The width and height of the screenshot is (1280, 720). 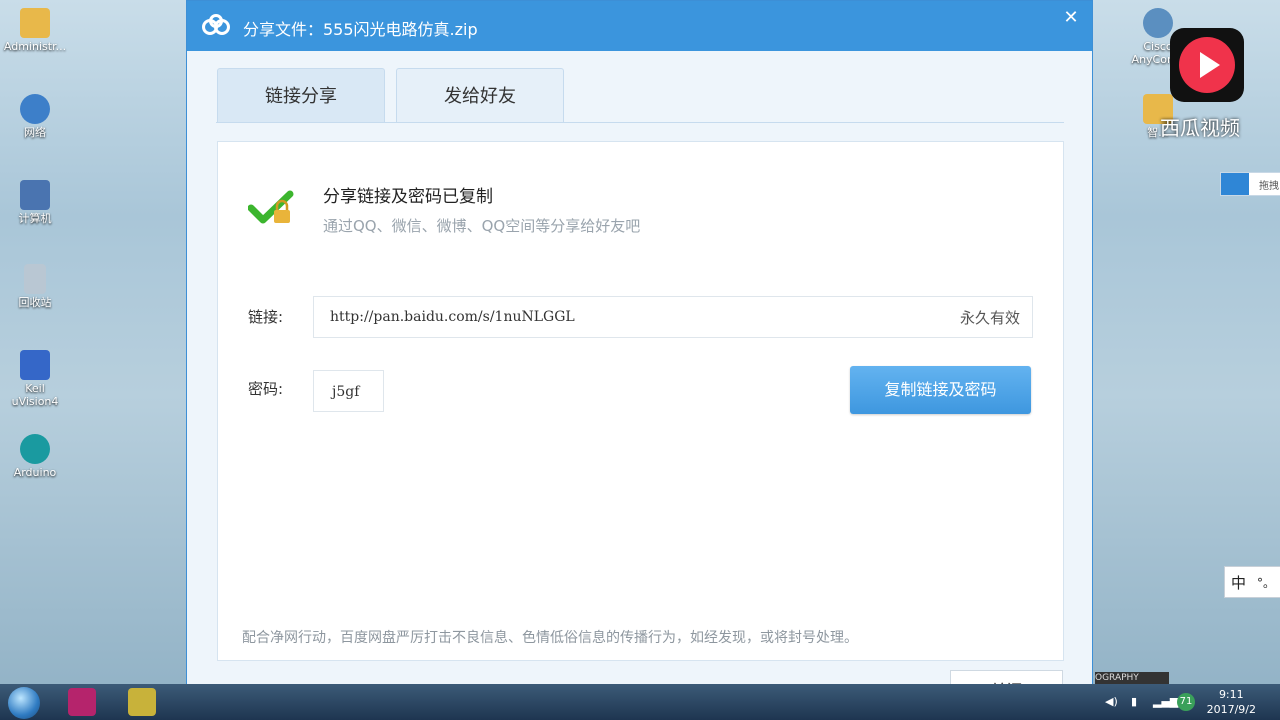 What do you see at coordinates (1071, 18) in the screenshot?
I see `close-icon: ✕` at bounding box center [1071, 18].